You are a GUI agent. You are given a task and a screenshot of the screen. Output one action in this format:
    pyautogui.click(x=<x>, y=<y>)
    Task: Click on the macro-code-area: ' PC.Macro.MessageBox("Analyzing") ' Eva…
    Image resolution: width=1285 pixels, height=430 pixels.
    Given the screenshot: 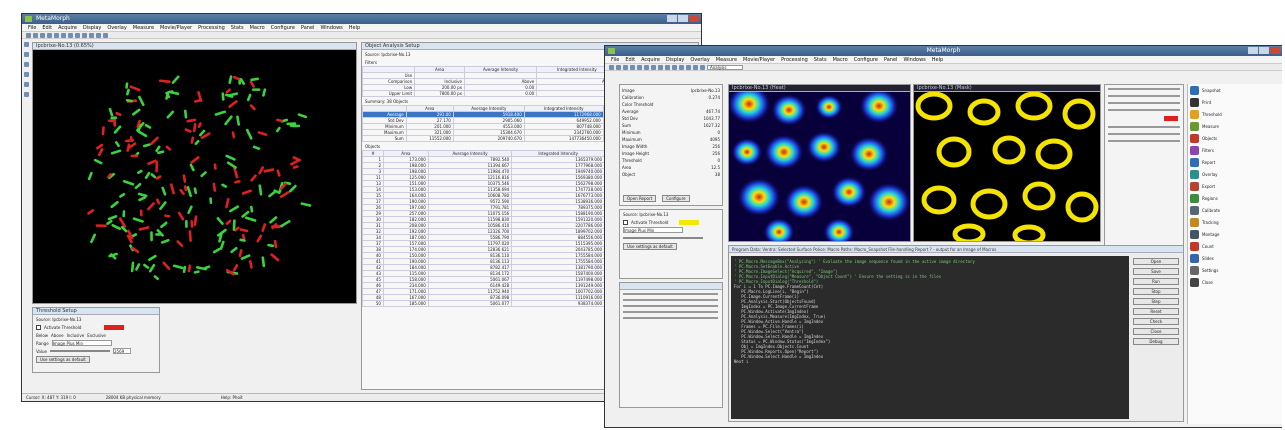 What is the action you would take?
    pyautogui.click(x=930, y=337)
    